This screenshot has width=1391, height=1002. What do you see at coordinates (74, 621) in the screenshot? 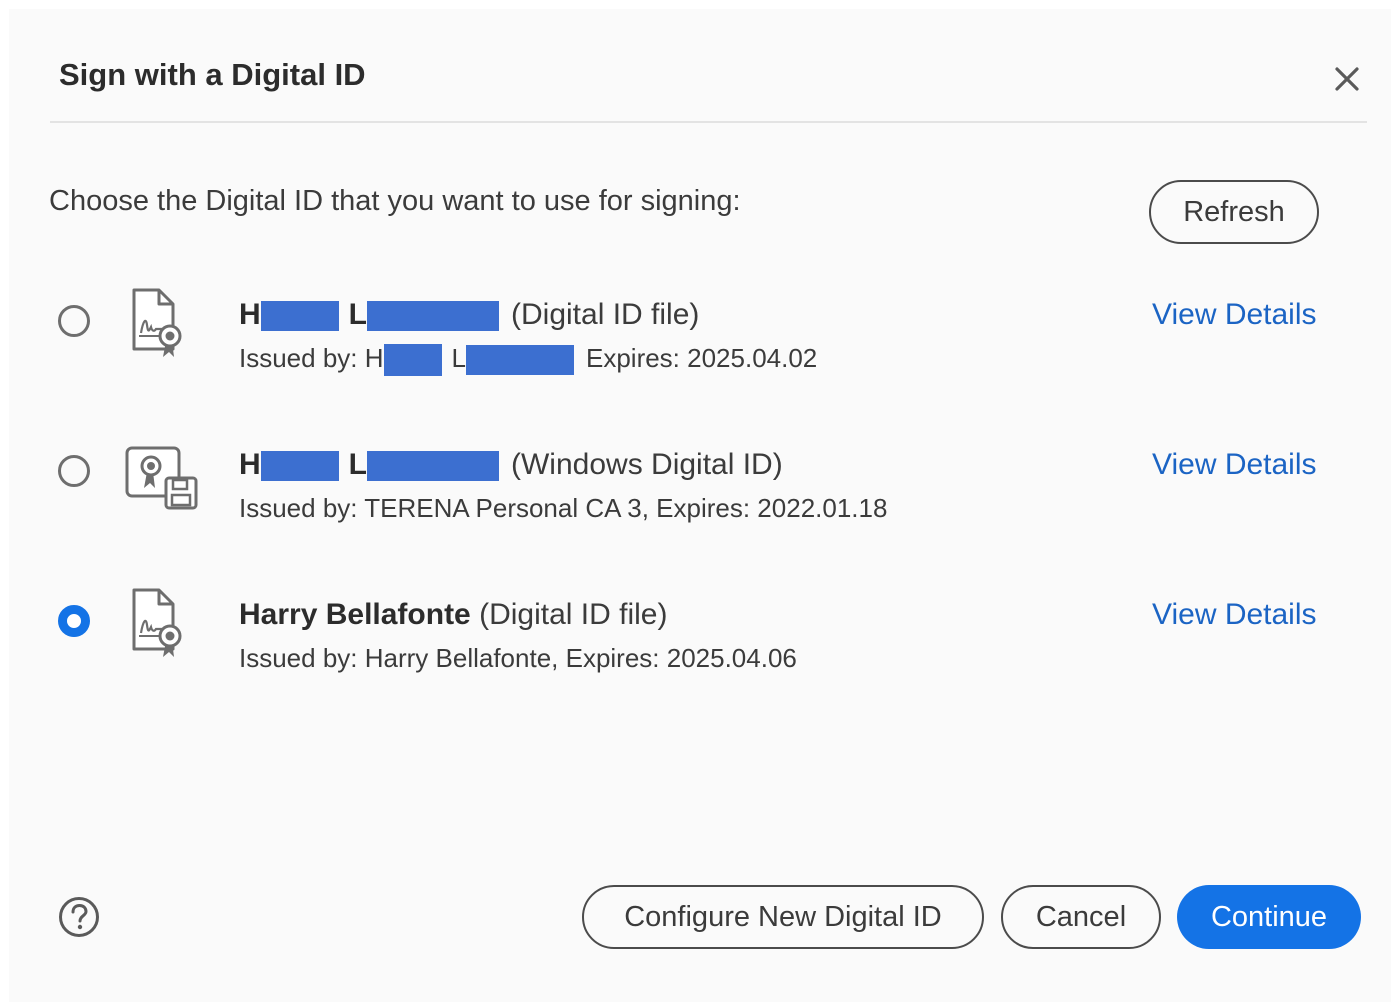
I see `digital-id-radio-selected` at bounding box center [74, 621].